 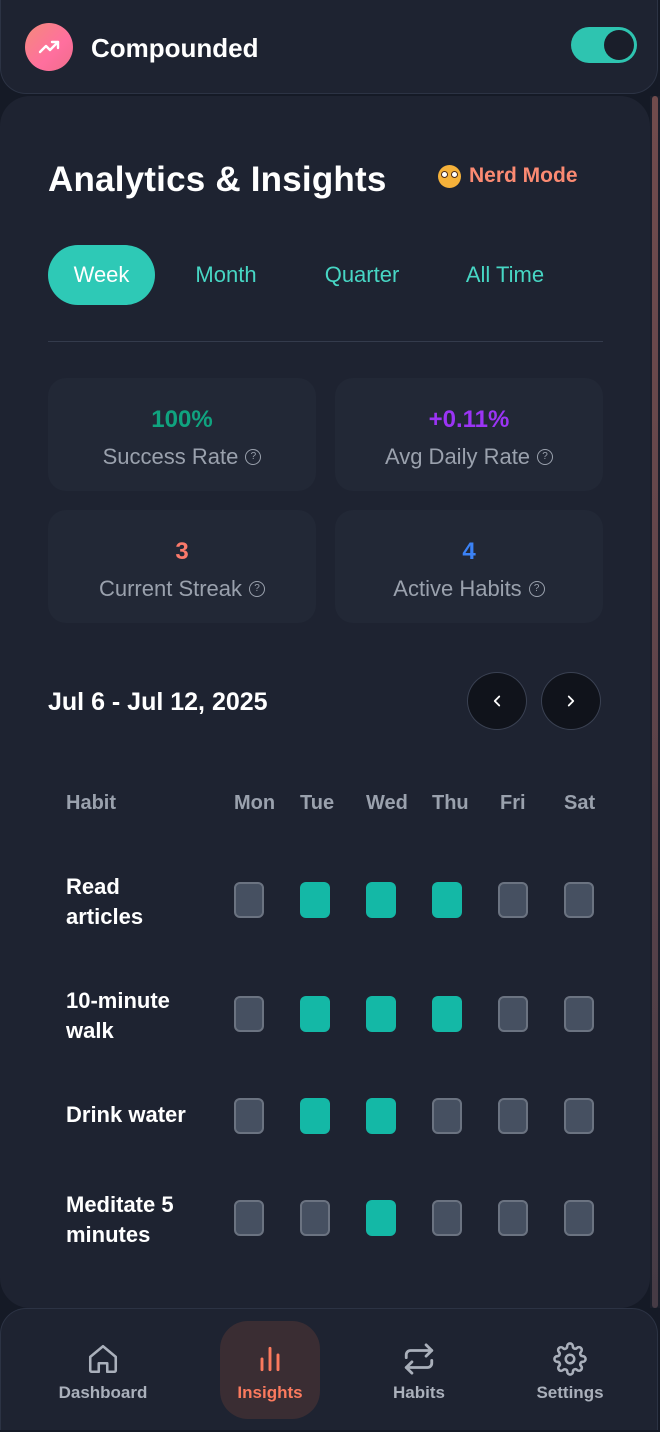 I want to click on stat-value: 4, so click(x=469, y=551).